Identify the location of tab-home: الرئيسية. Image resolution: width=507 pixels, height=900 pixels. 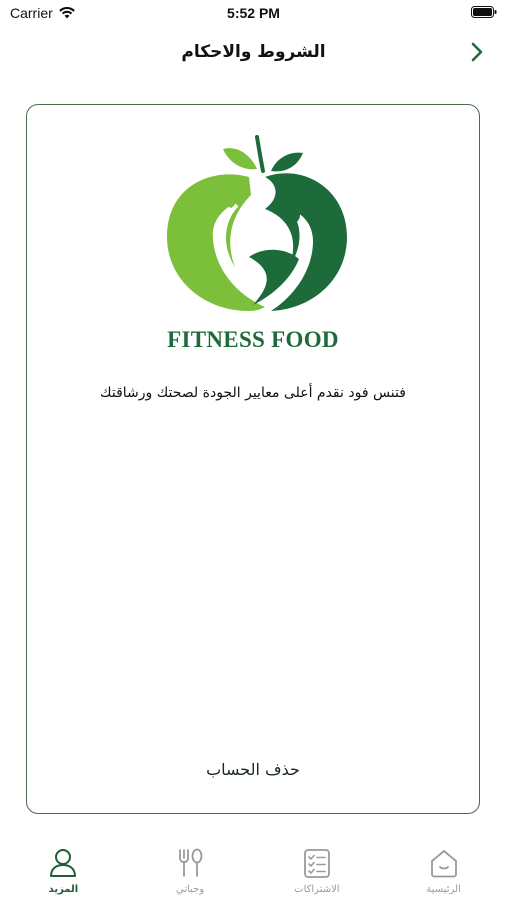
(443, 869).